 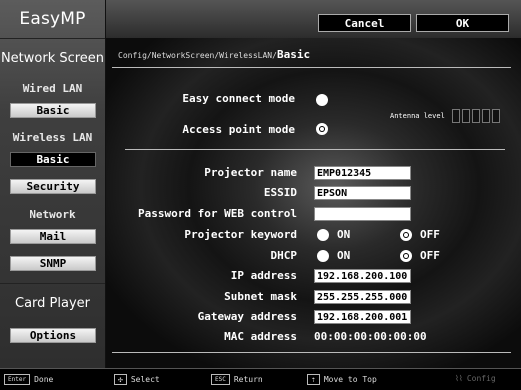 What do you see at coordinates (406, 256) in the screenshot?
I see `dhcp-off-radio` at bounding box center [406, 256].